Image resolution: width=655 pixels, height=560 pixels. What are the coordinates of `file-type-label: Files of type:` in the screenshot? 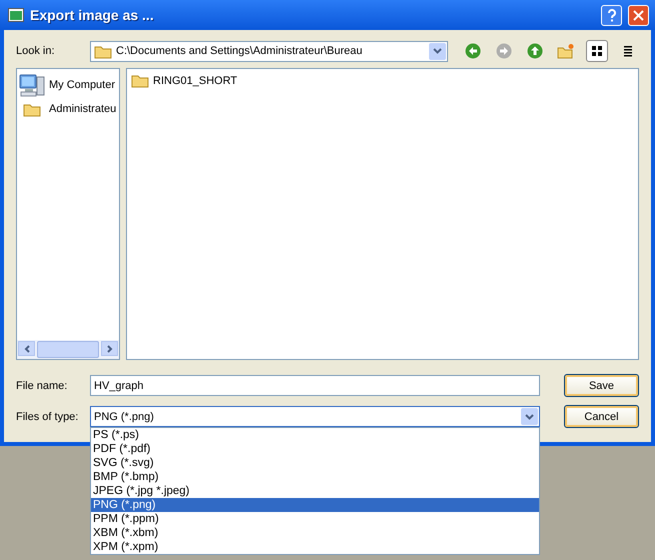 It's located at (48, 416).